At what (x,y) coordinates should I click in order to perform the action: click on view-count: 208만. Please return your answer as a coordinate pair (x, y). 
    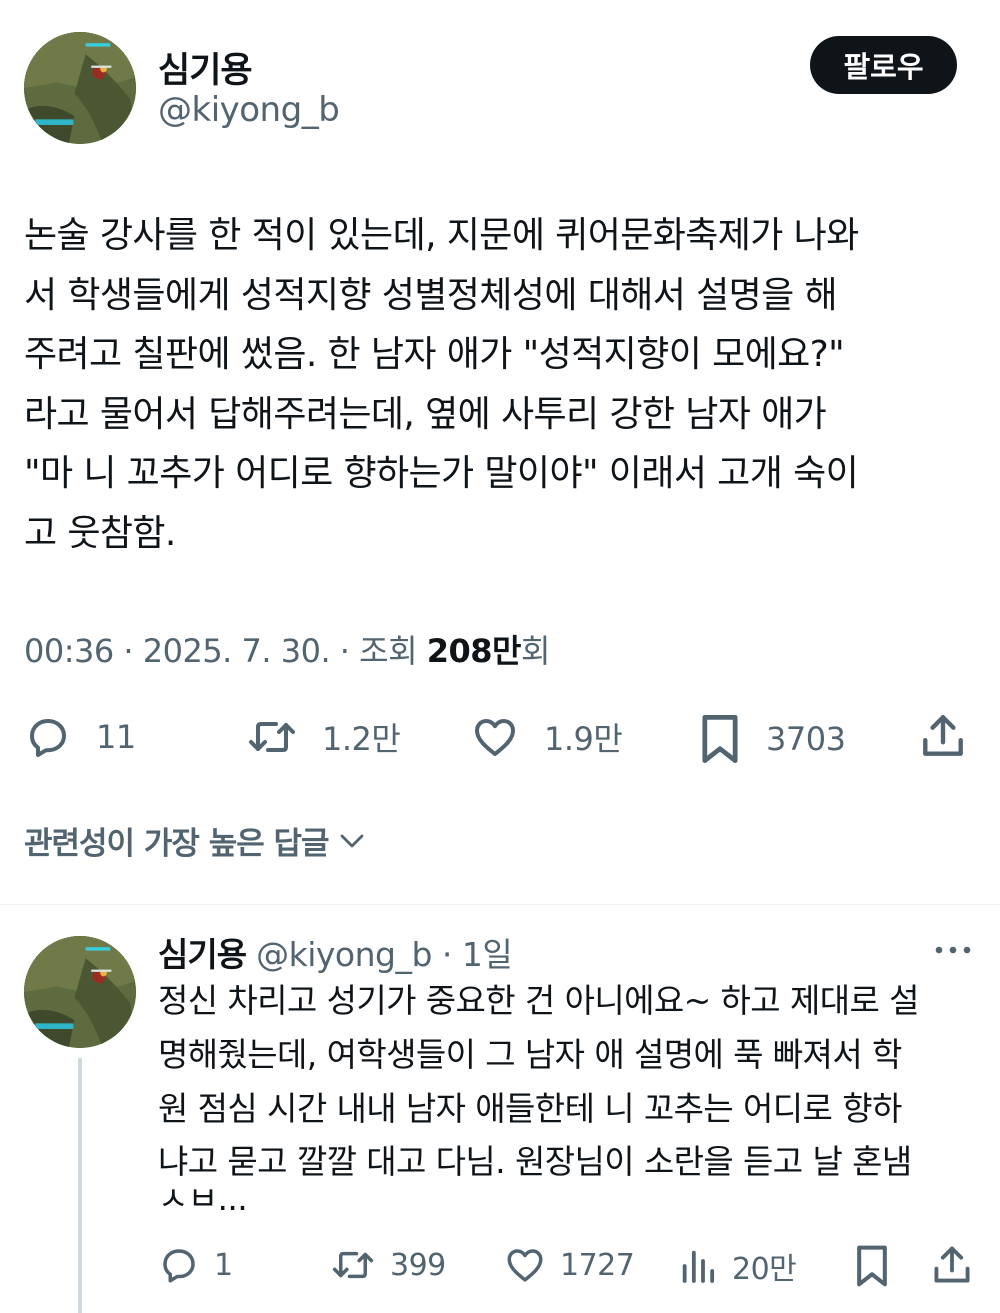
    Looking at the image, I should click on (474, 651).